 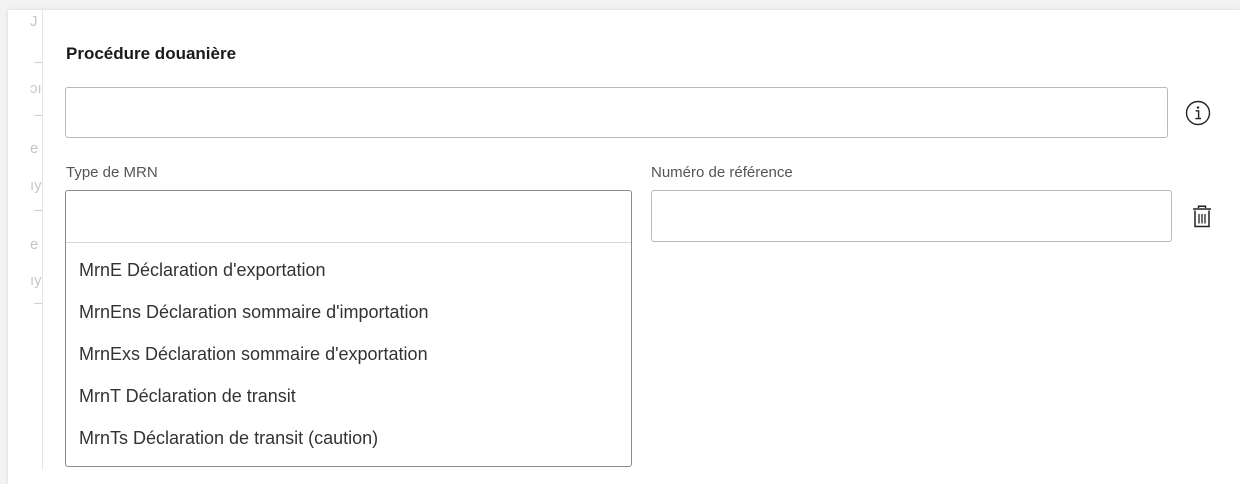 What do you see at coordinates (348, 438) in the screenshot?
I see `dropdown-option-mrnts: MrnTs Déclaration de transit (caution)` at bounding box center [348, 438].